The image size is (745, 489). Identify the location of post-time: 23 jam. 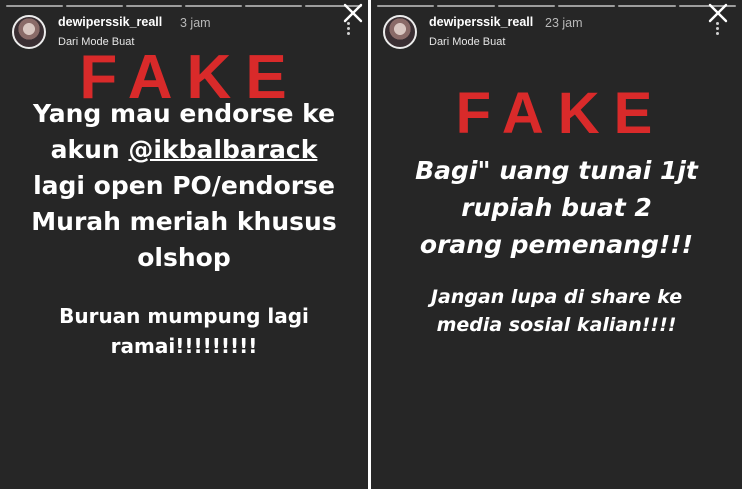
(564, 23).